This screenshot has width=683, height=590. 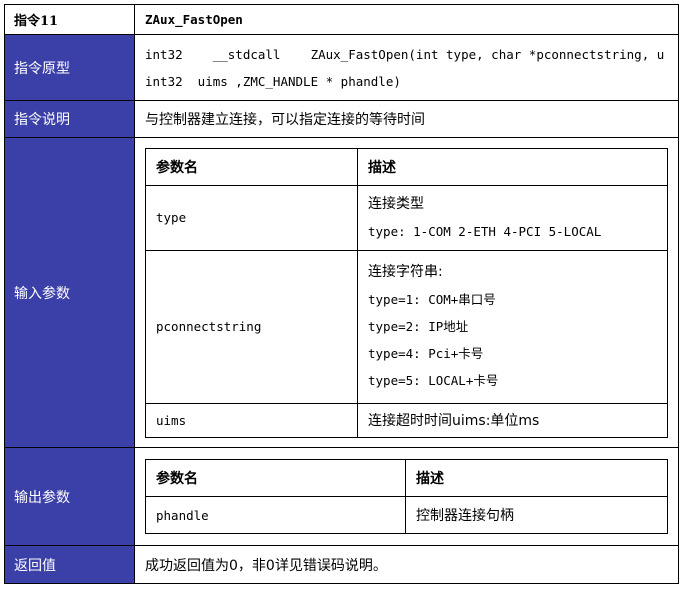 What do you see at coordinates (251, 420) in the screenshot?
I see `param-name: uims` at bounding box center [251, 420].